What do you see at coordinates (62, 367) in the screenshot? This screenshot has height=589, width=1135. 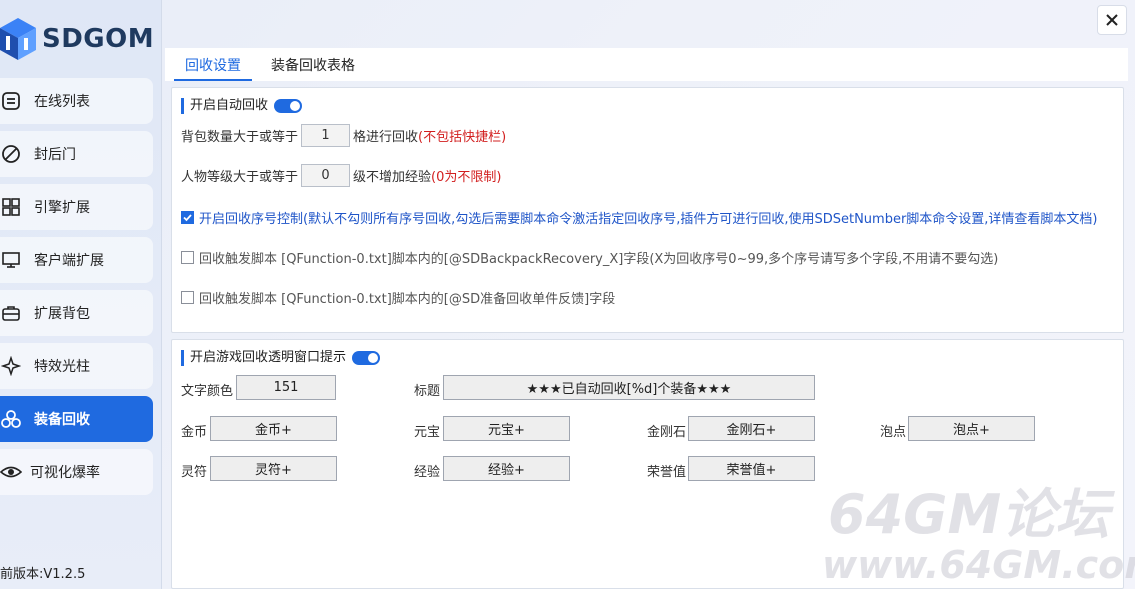 I see `sidebar-item-label: 特效光柱` at bounding box center [62, 367].